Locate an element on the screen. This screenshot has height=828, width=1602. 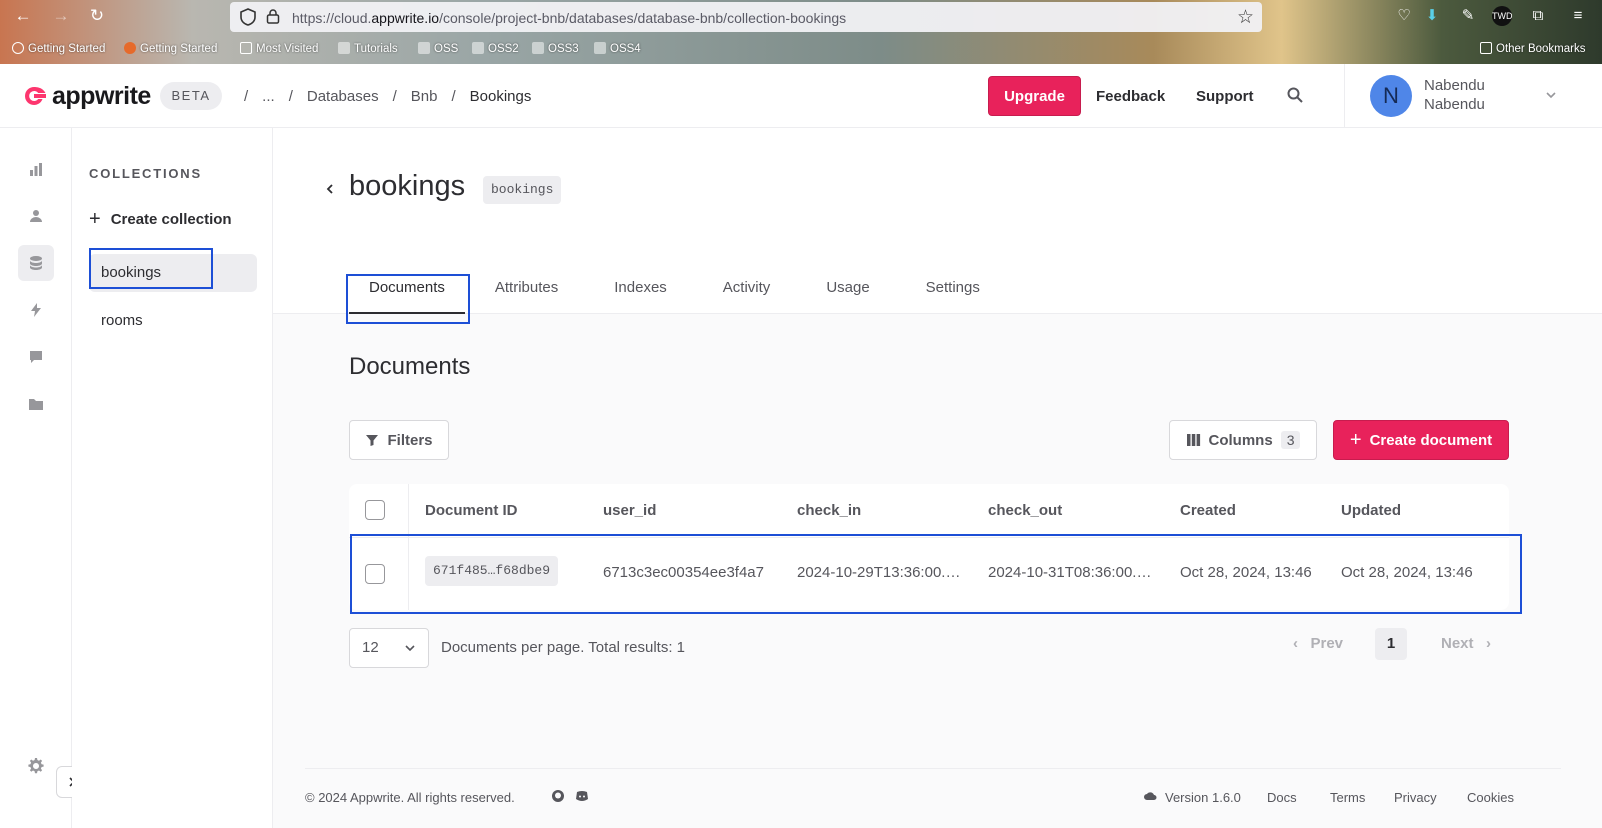
tab-activity: Activity is located at coordinates (739, 296).